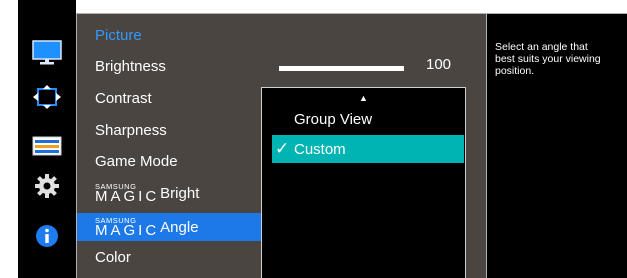 The image size is (627, 278). What do you see at coordinates (118, 35) in the screenshot?
I see `menu-category-title: Picture` at bounding box center [118, 35].